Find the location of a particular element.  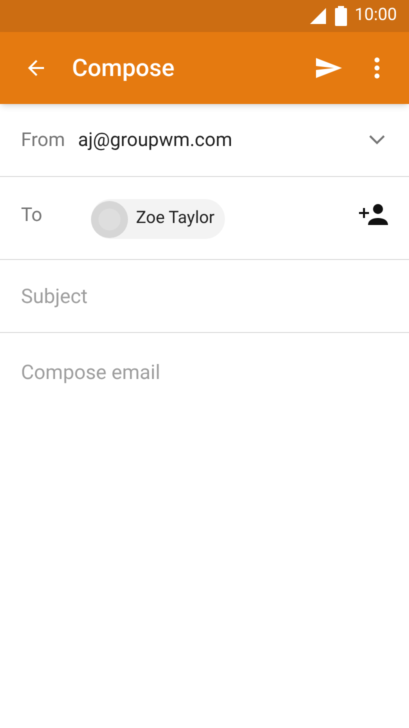

signal-icon is located at coordinates (317, 16).